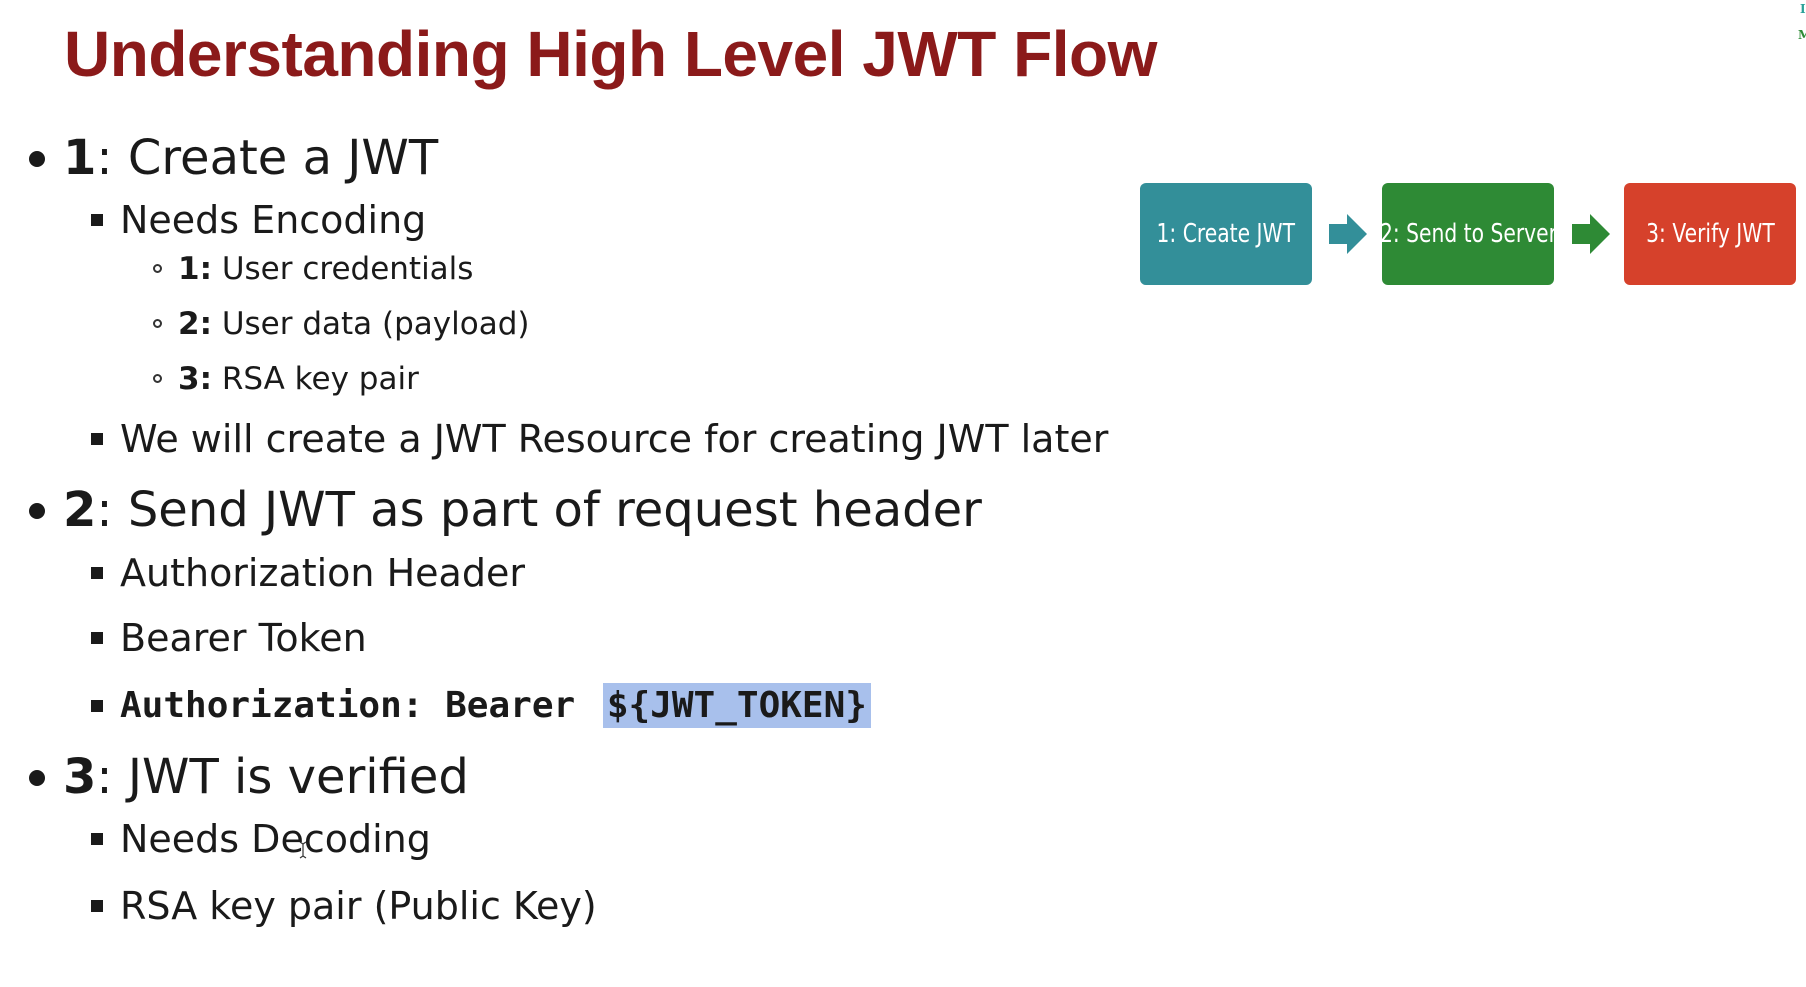  I want to click on rsa-key-pair-number: 3:, so click(195, 379).